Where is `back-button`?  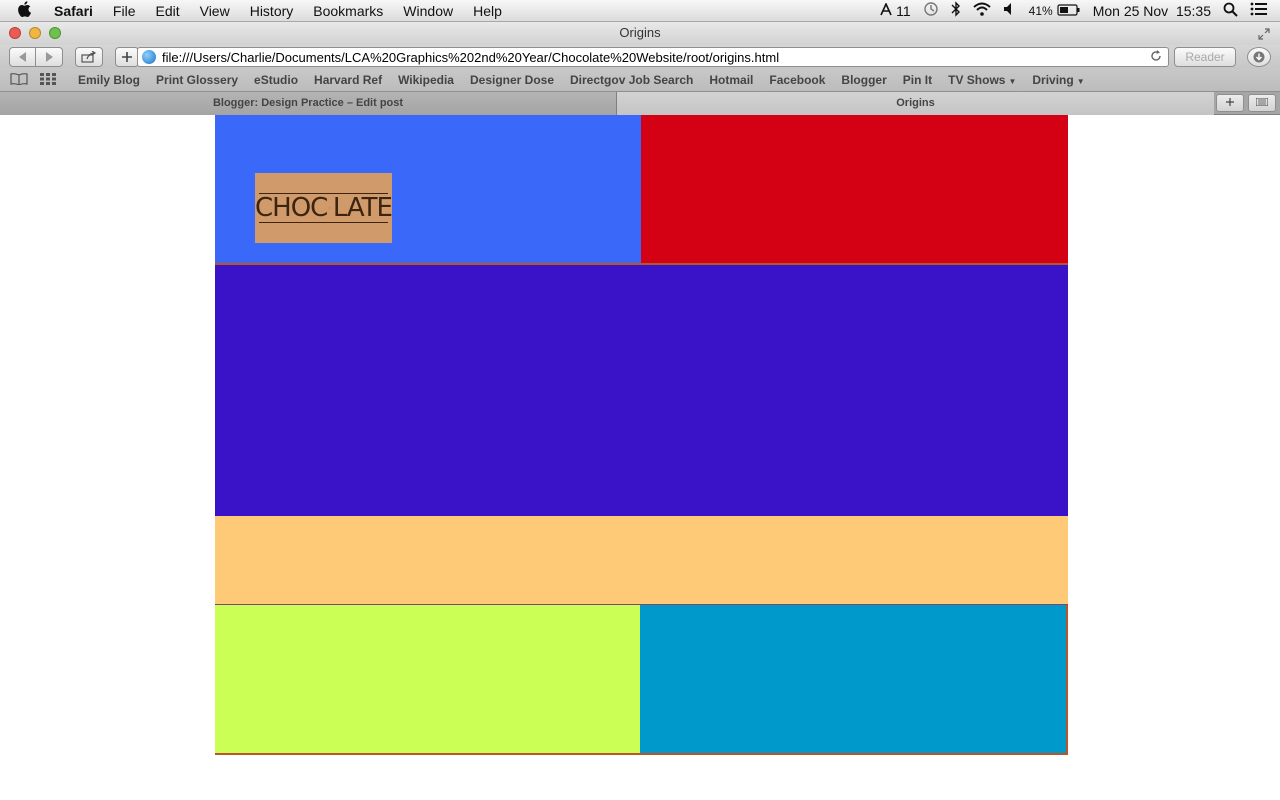 back-button is located at coordinates (22, 57).